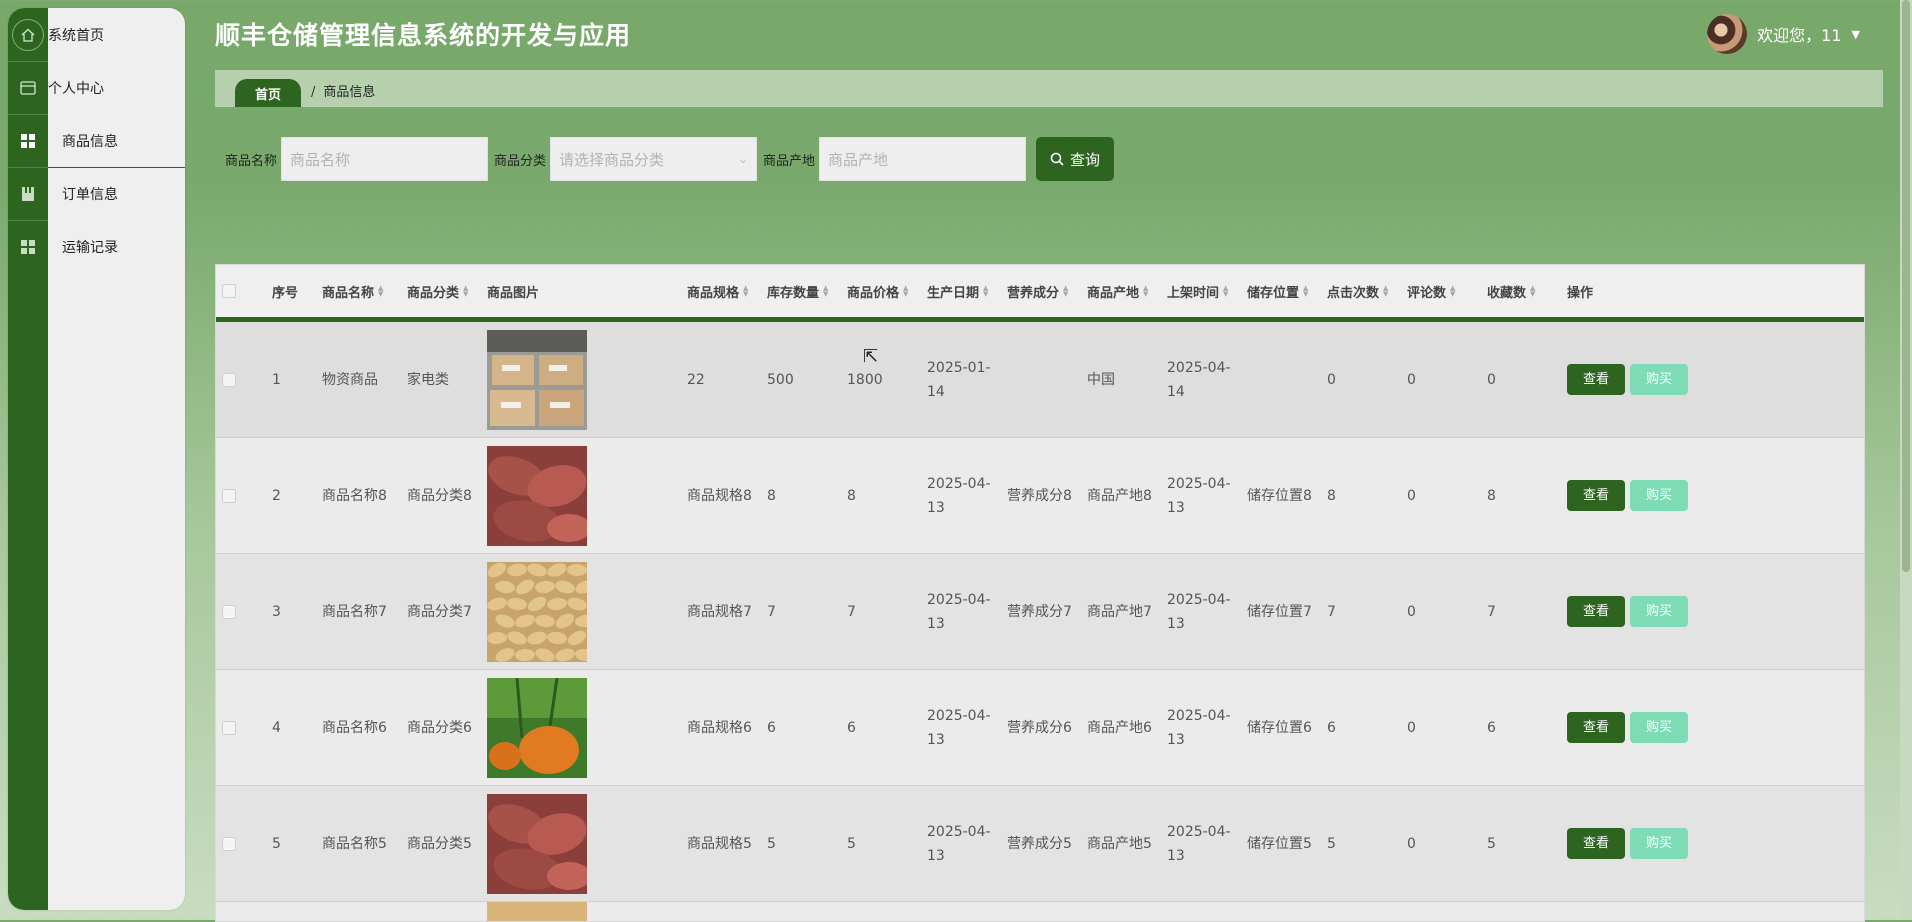 This screenshot has height=922, width=1912. I want to click on header-price: 商品价格 ▲ ▼, so click(887, 291).